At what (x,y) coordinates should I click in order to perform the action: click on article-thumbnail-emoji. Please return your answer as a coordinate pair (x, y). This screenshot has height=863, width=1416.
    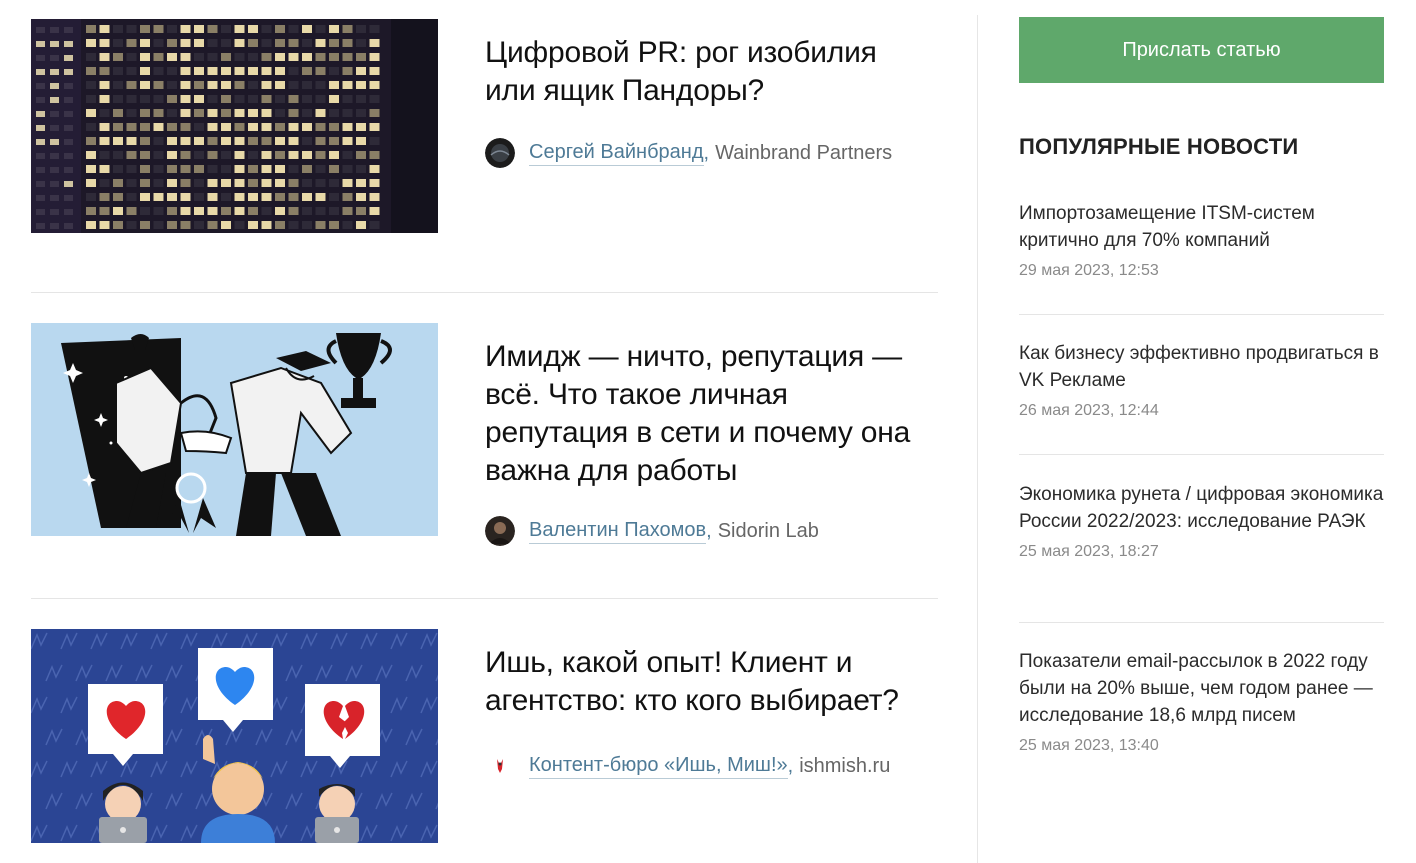
    Looking at the image, I should click on (234, 736).